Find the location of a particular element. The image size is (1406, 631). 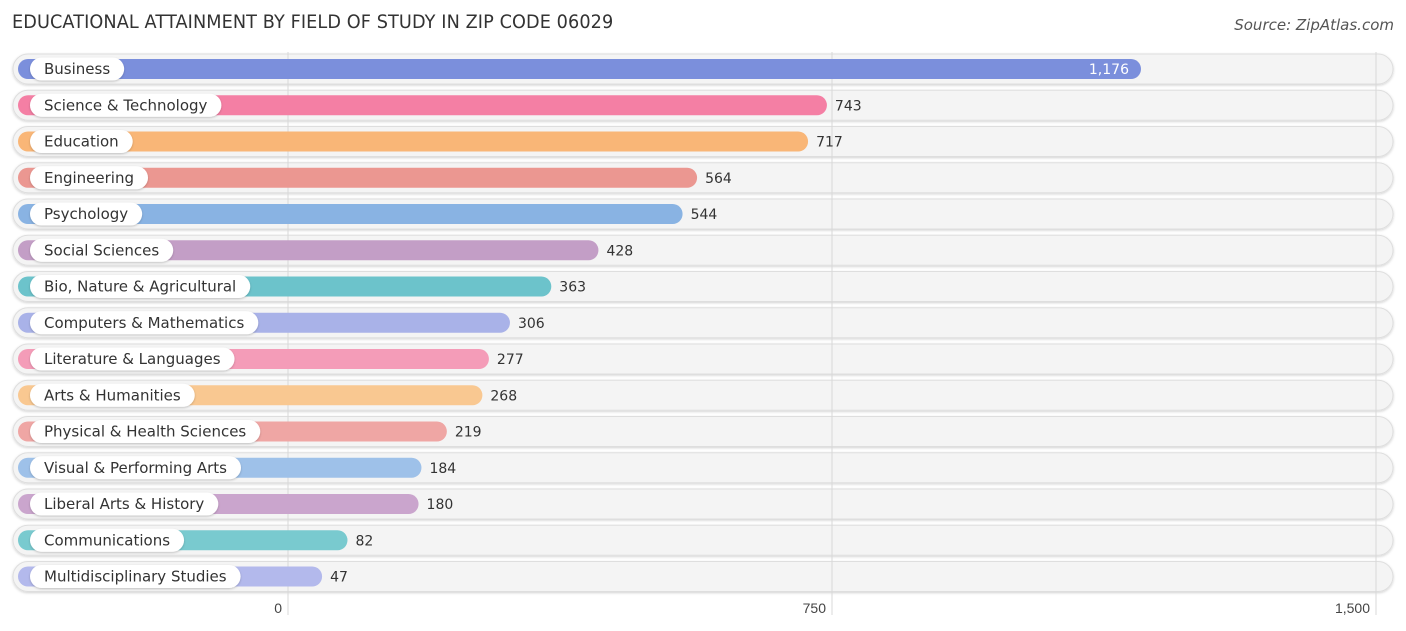

value-label: 743 is located at coordinates (848, 106).